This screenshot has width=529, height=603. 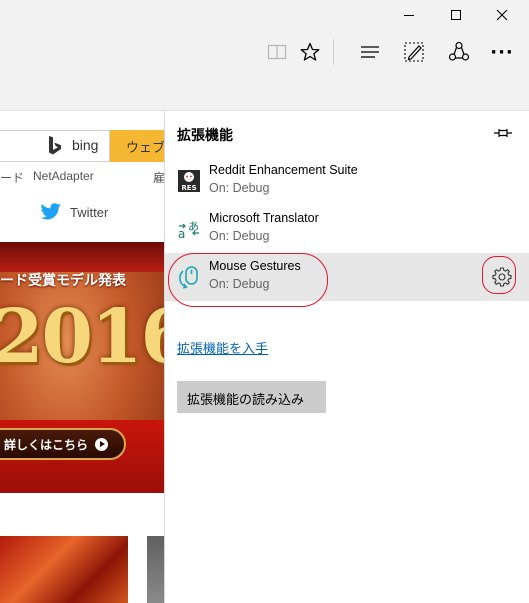 I want to click on maximize-button, so click(x=456, y=15).